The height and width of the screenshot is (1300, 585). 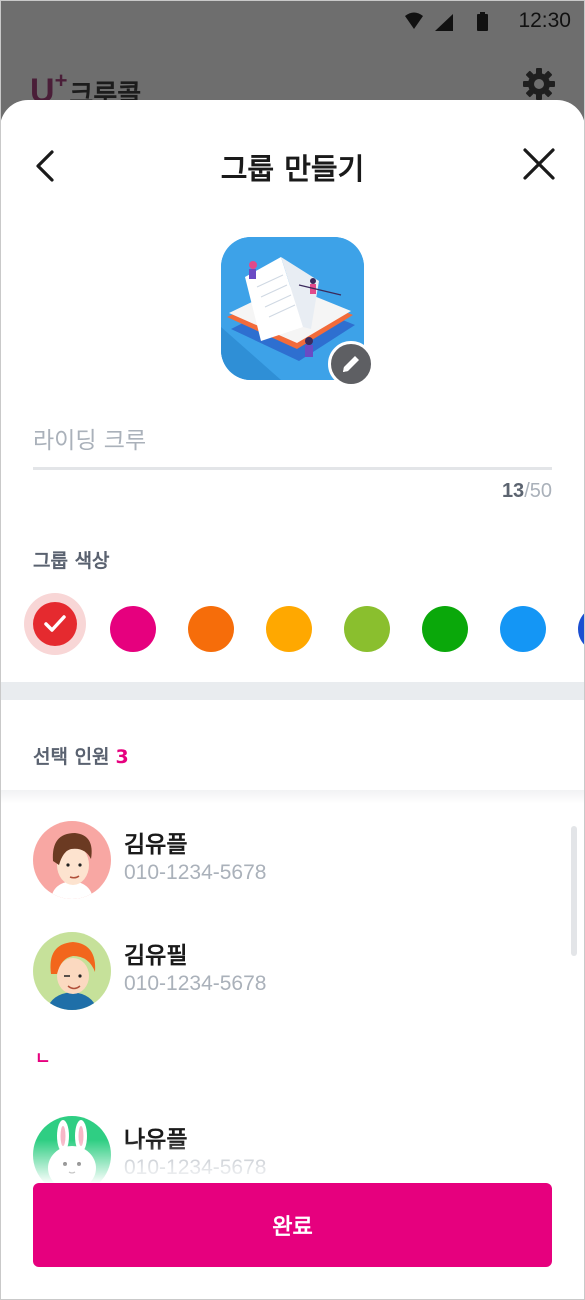 I want to click on list-item: 김유필 010-1234-5678, so click(x=292, y=977).